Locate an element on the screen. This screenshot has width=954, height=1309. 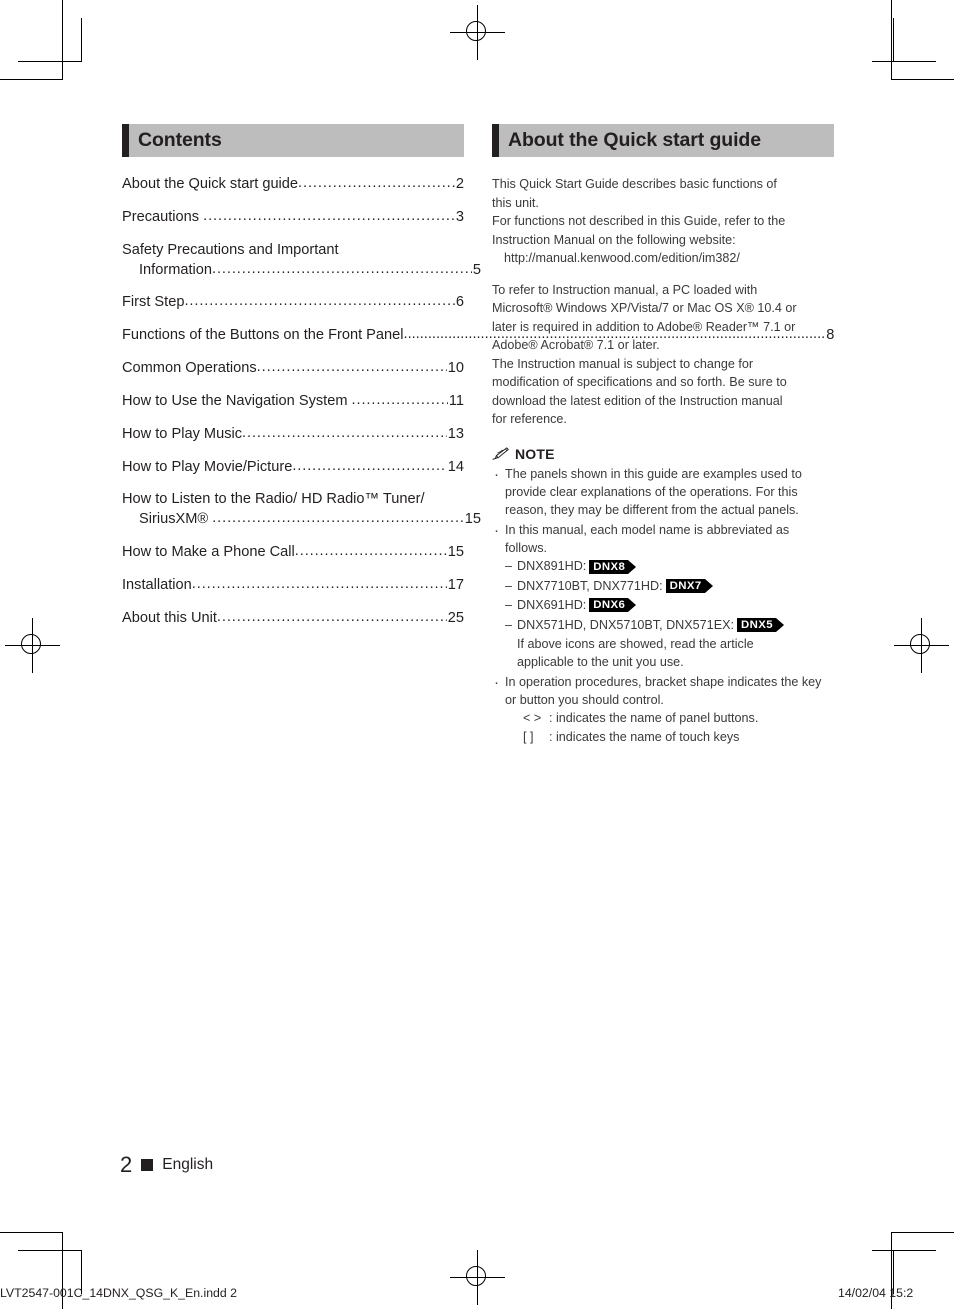
toc-page-number: 2 is located at coordinates (459, 184).